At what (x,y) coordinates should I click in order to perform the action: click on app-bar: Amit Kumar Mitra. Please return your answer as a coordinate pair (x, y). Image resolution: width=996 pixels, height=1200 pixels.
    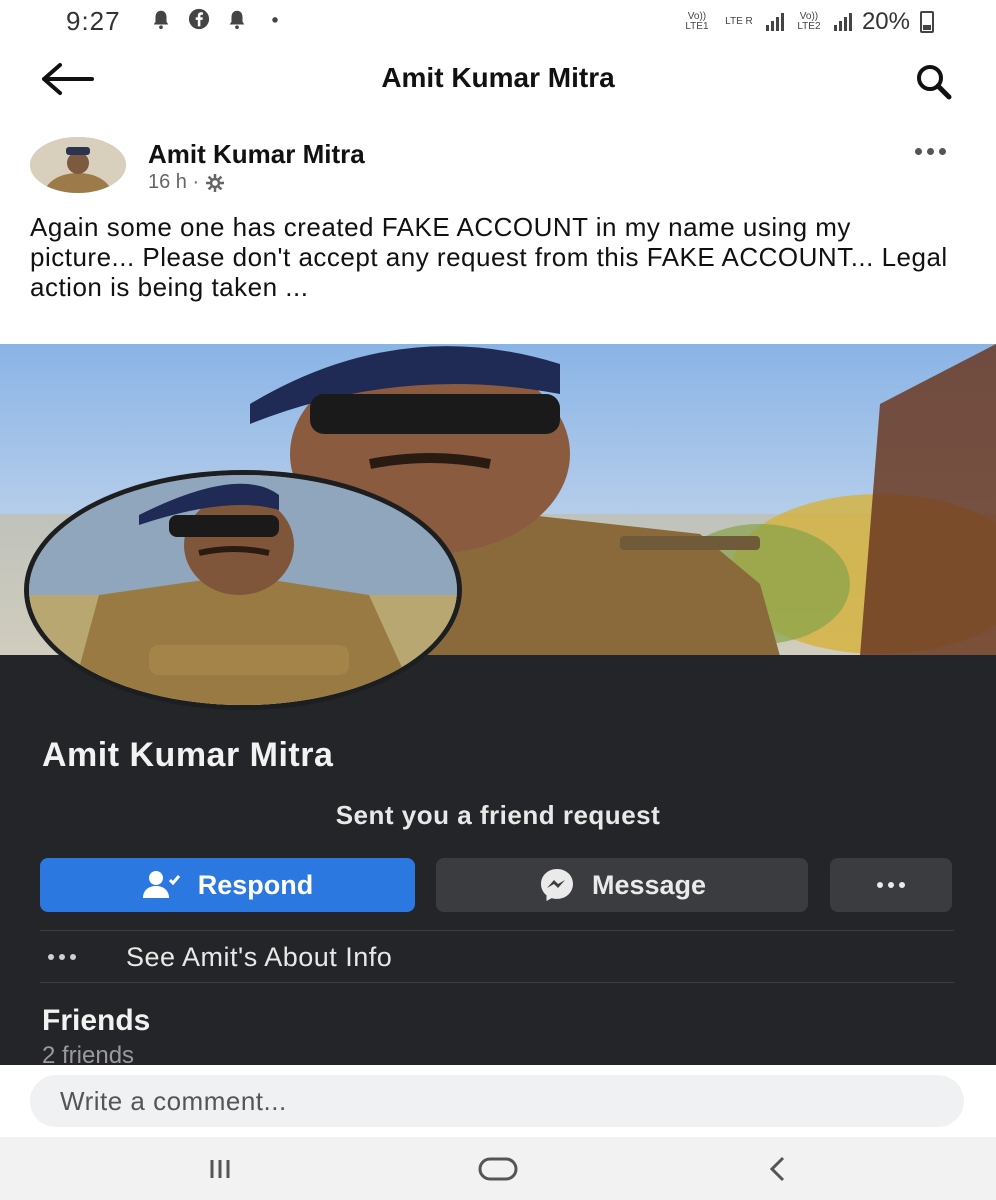
    Looking at the image, I should click on (498, 79).